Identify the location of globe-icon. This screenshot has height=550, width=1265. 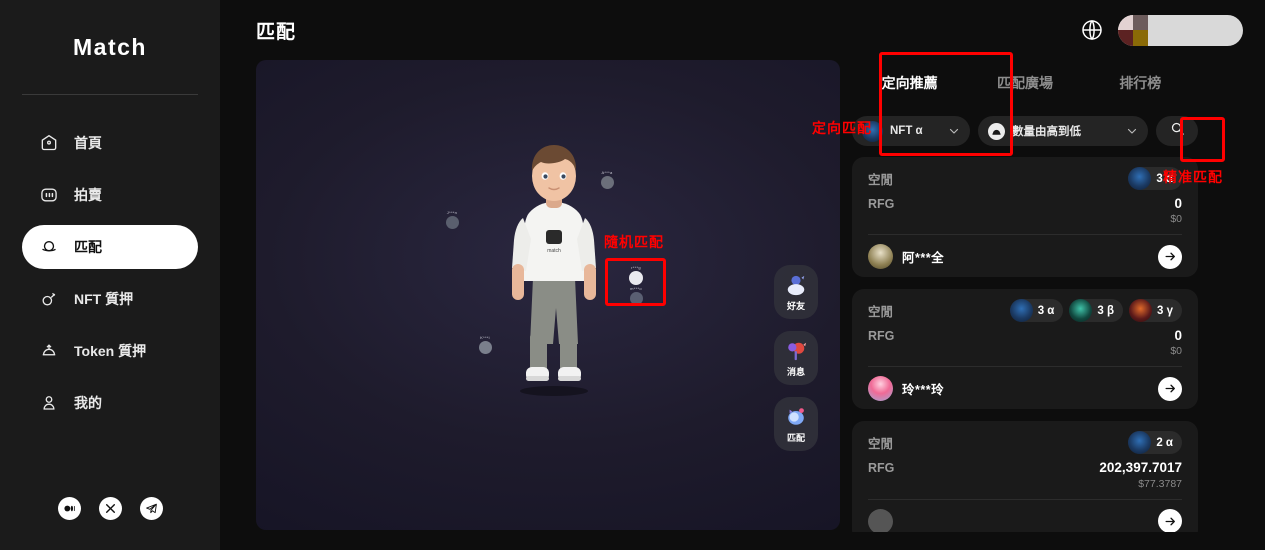
(1092, 30).